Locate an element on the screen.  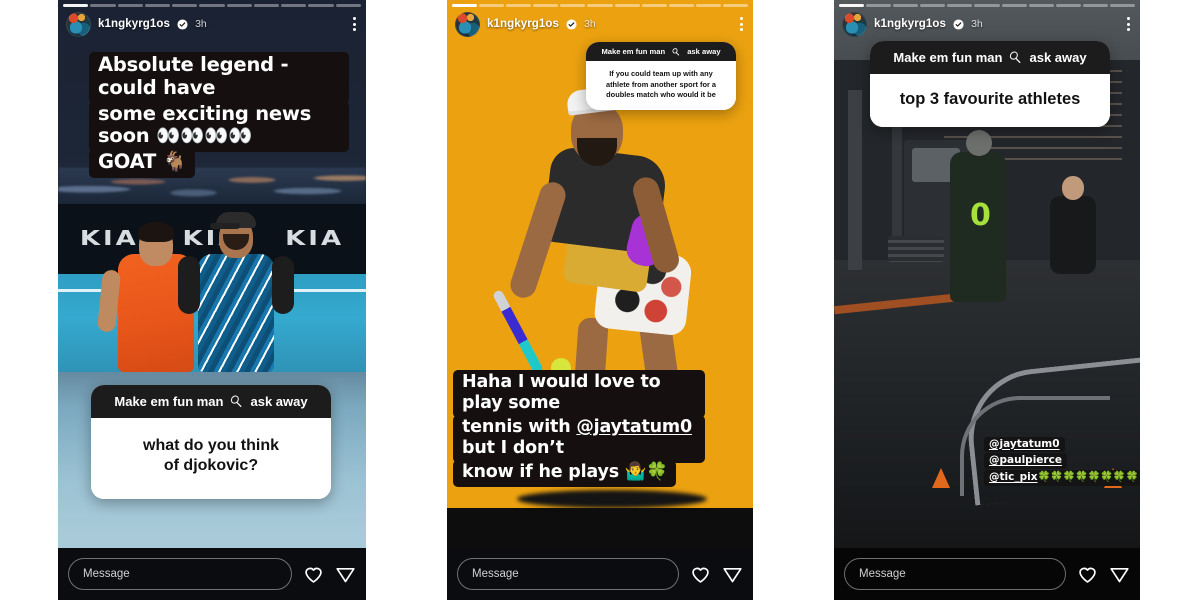
story-3-footer: Message is located at coordinates (987, 574).